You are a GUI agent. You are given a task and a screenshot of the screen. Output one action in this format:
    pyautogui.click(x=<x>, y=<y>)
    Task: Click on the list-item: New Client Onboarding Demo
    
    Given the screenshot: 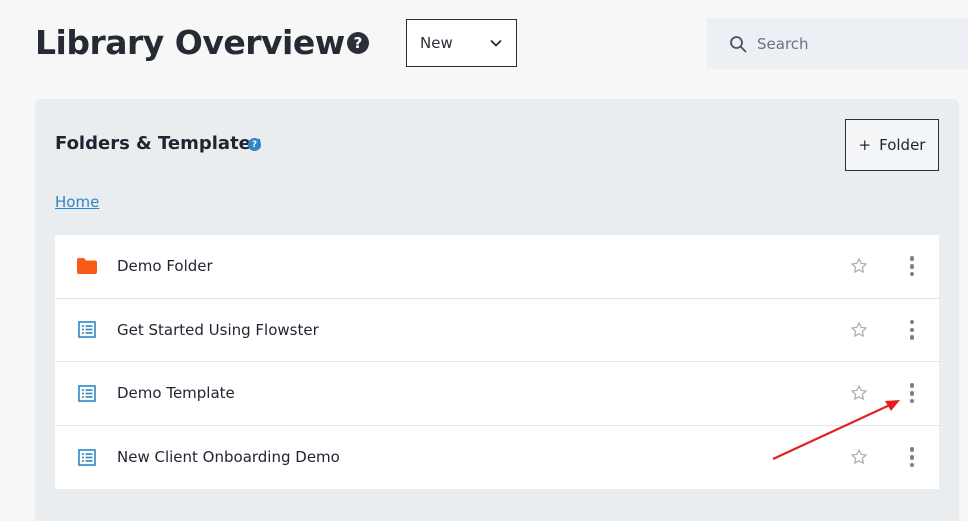 What is the action you would take?
    pyautogui.click(x=497, y=458)
    